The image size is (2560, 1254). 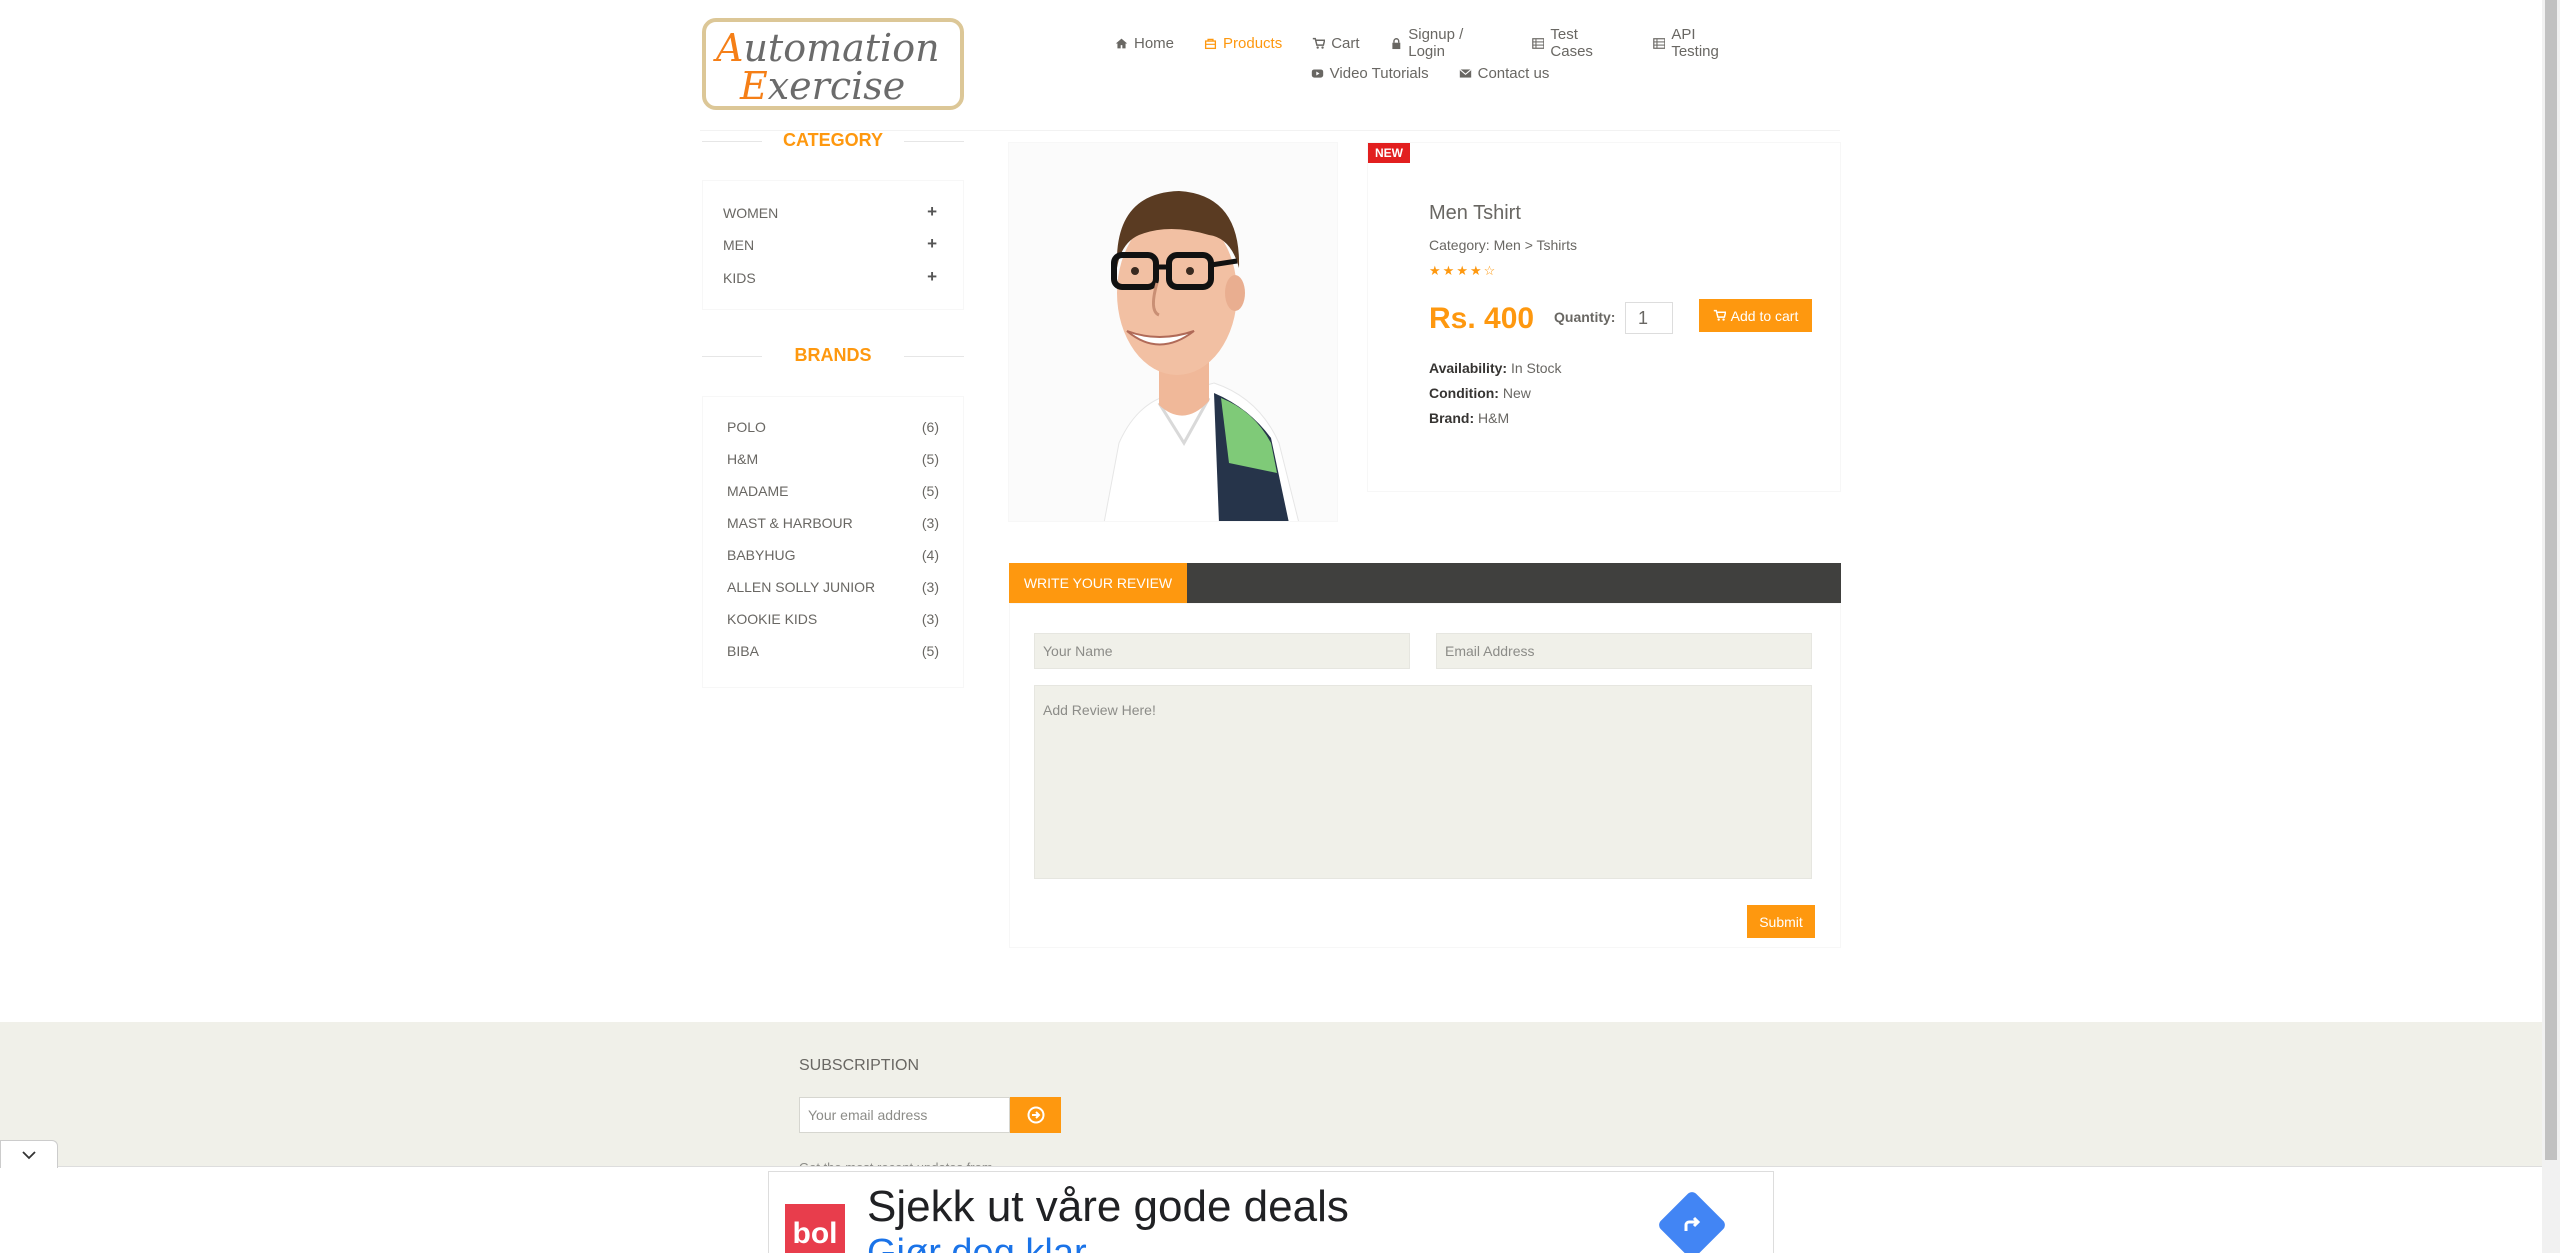 What do you see at coordinates (1503, 245) in the screenshot?
I see `product-category: Category: Men > Tshirts` at bounding box center [1503, 245].